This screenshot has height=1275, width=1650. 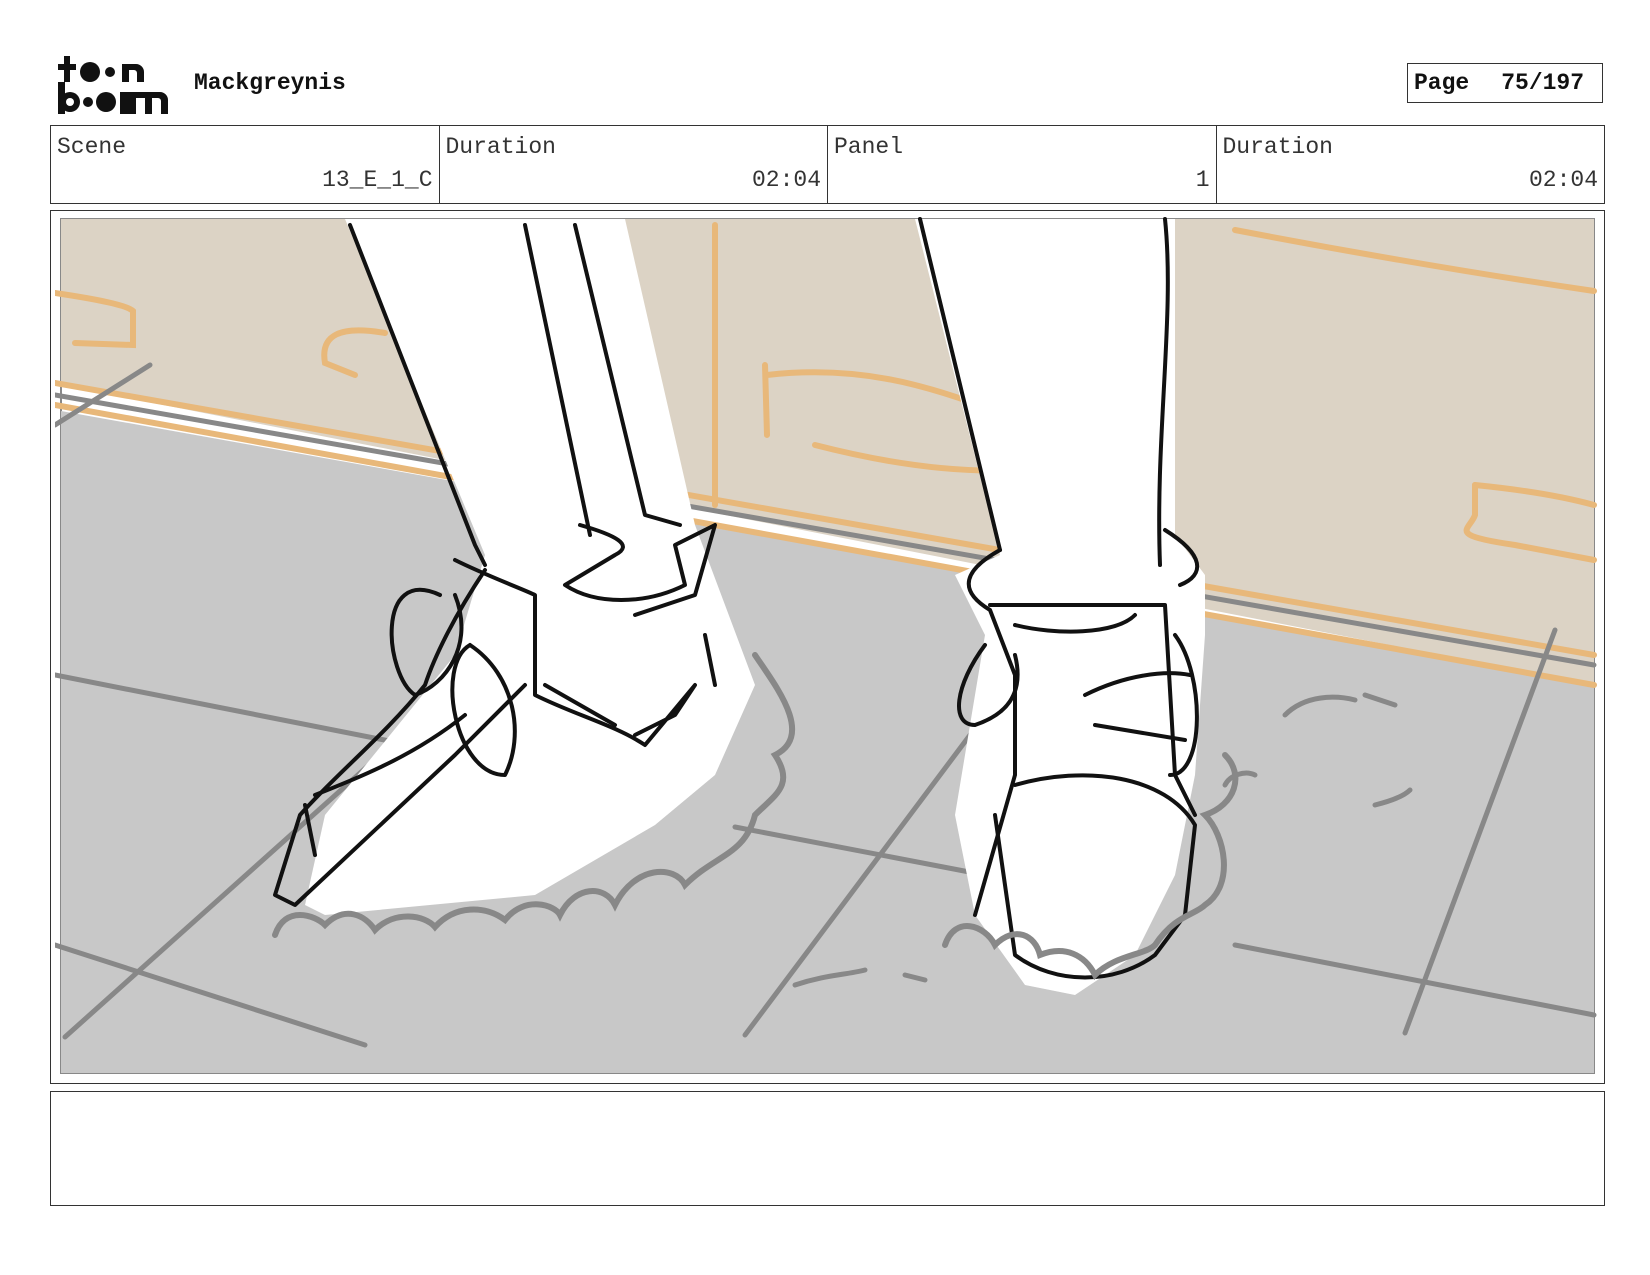 What do you see at coordinates (113, 85) in the screenshot?
I see `toon-boom-logo` at bounding box center [113, 85].